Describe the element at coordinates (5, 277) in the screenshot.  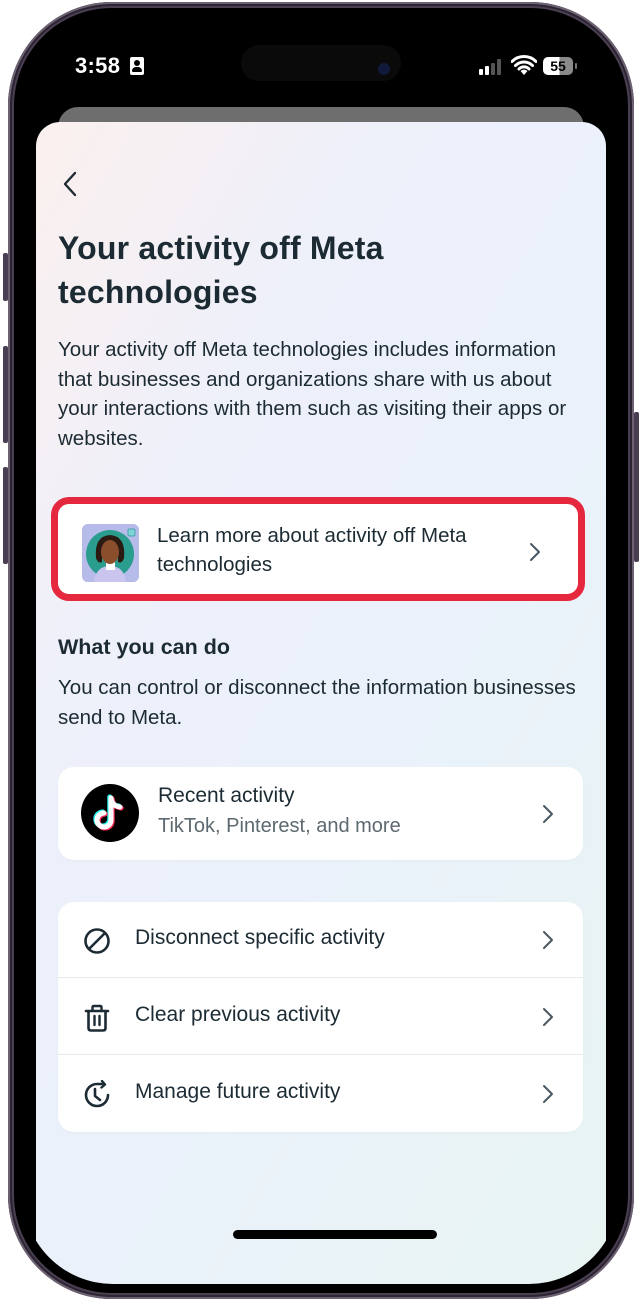
I see `action-button` at that location.